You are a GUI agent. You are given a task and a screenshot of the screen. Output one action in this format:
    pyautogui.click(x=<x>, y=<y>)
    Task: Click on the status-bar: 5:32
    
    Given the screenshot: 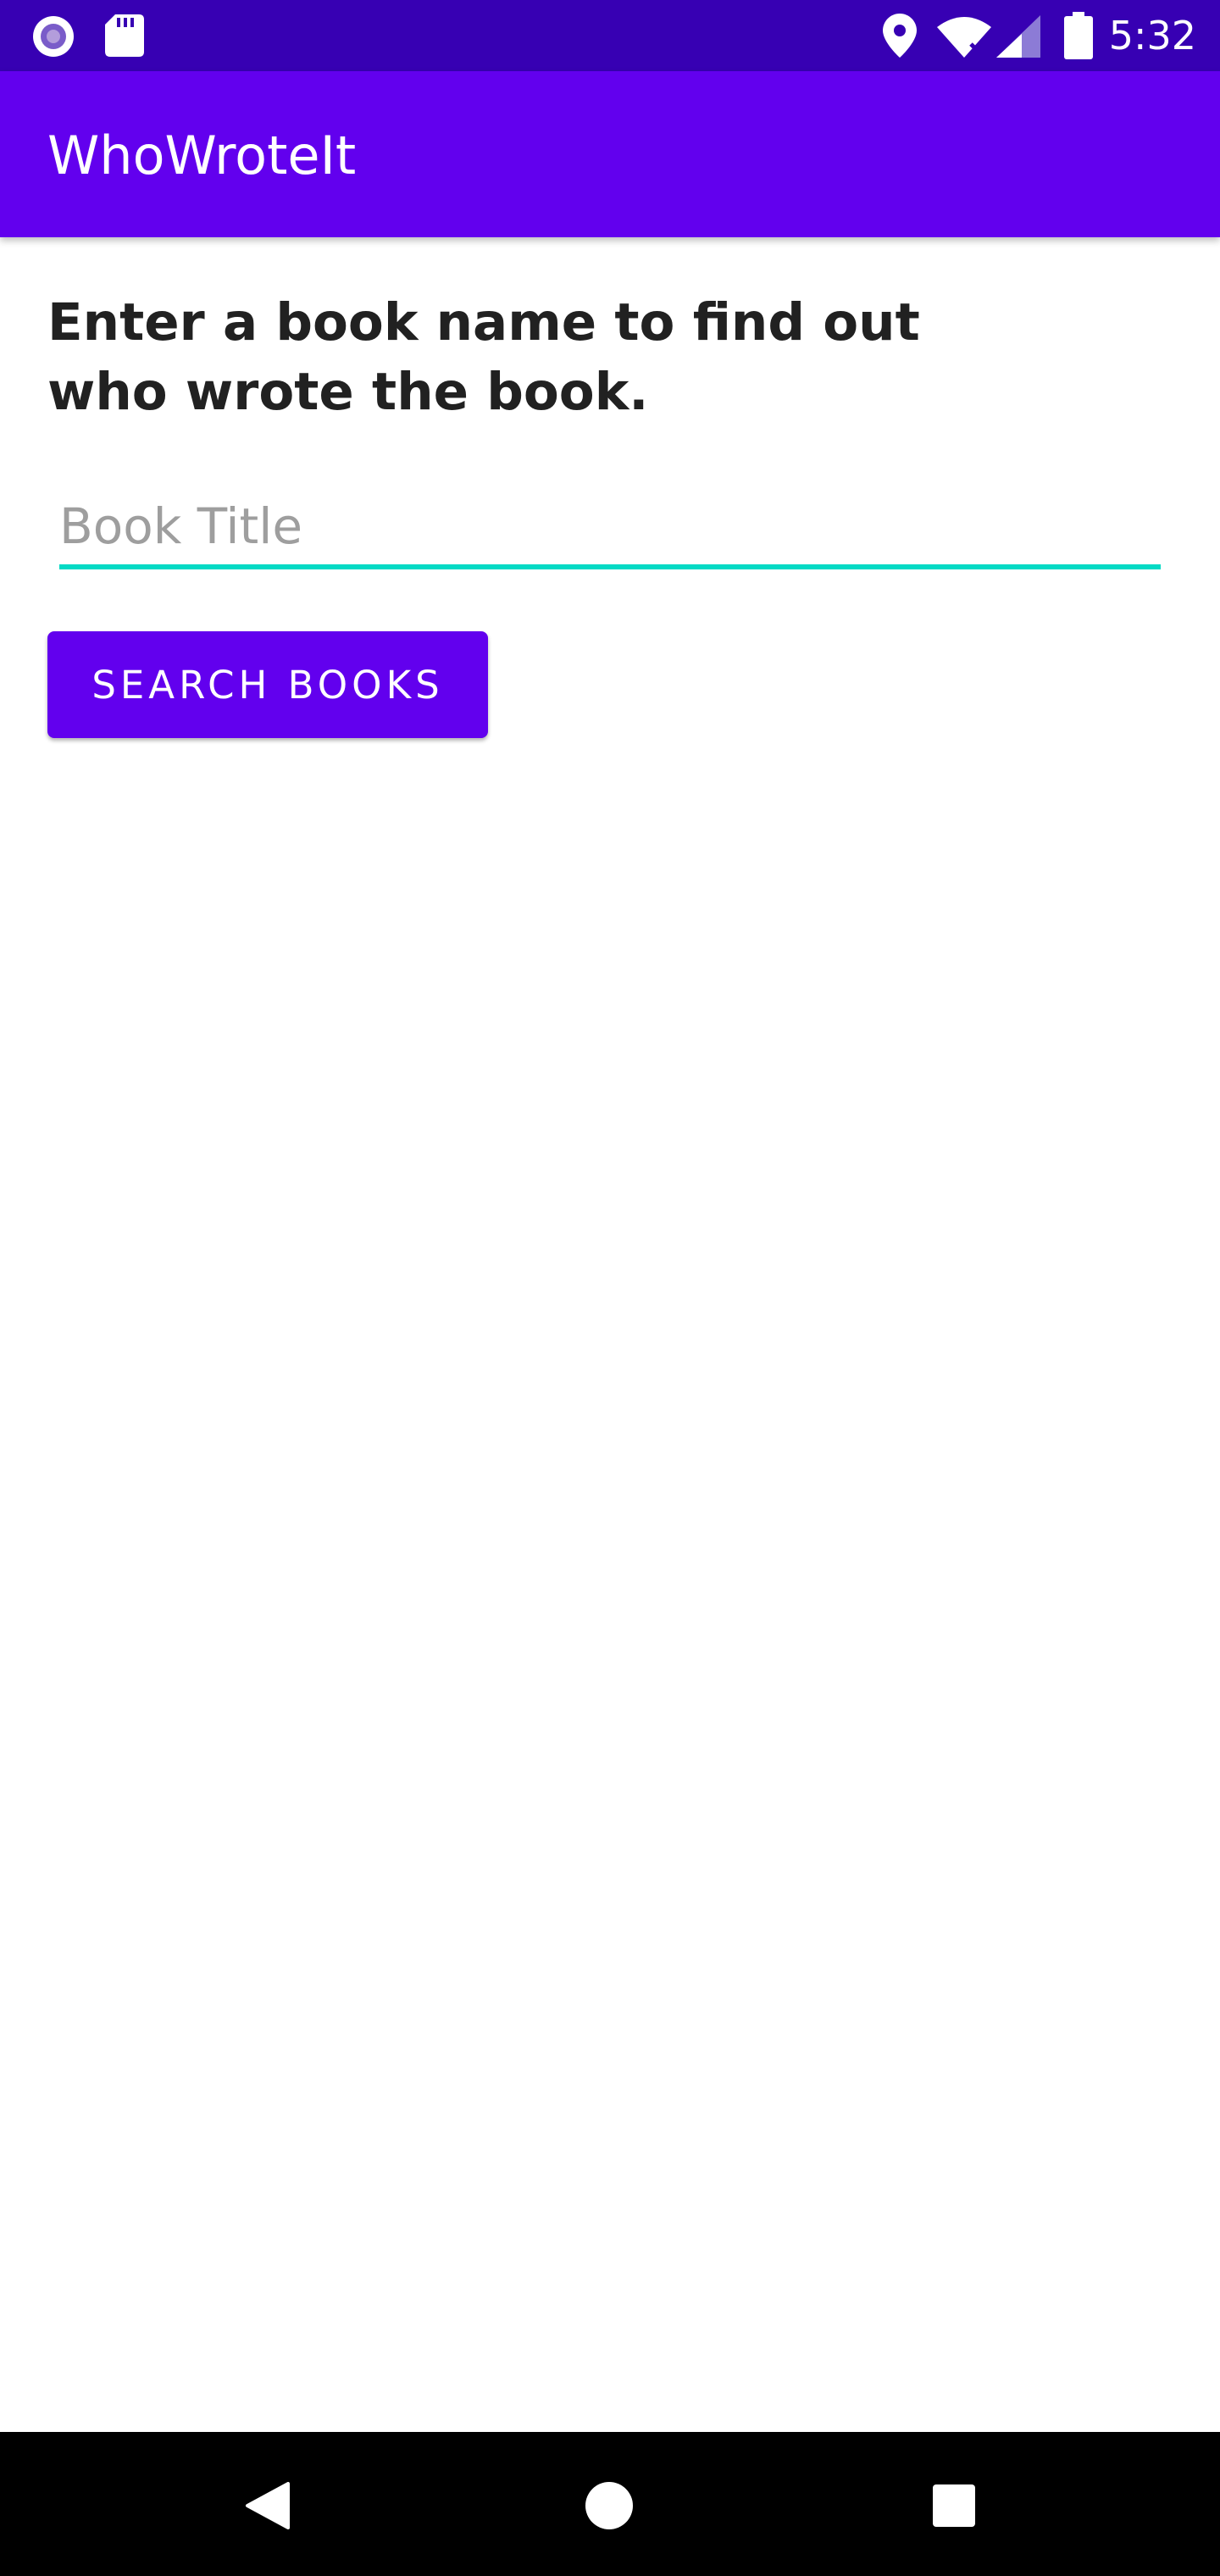 What is the action you would take?
    pyautogui.click(x=610, y=35)
    